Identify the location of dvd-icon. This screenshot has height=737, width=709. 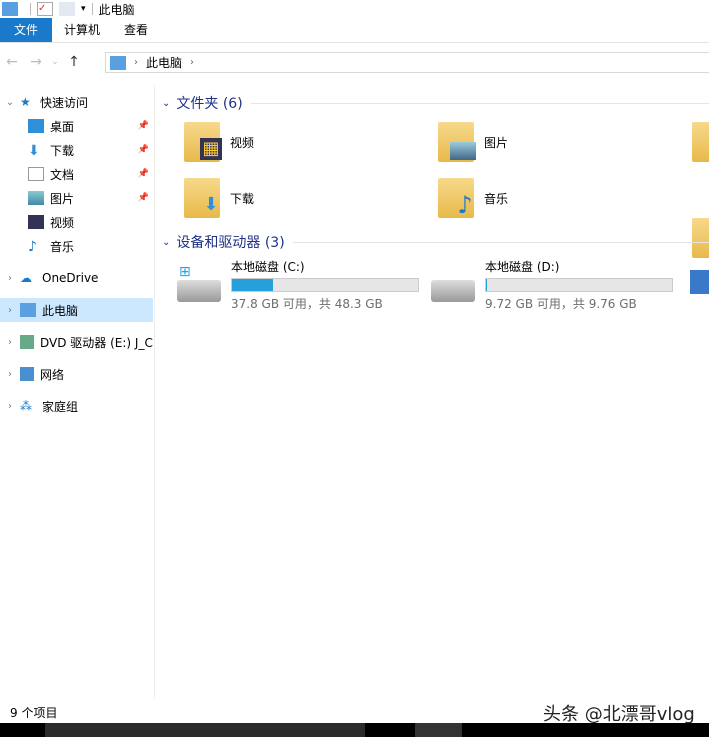
(27, 342).